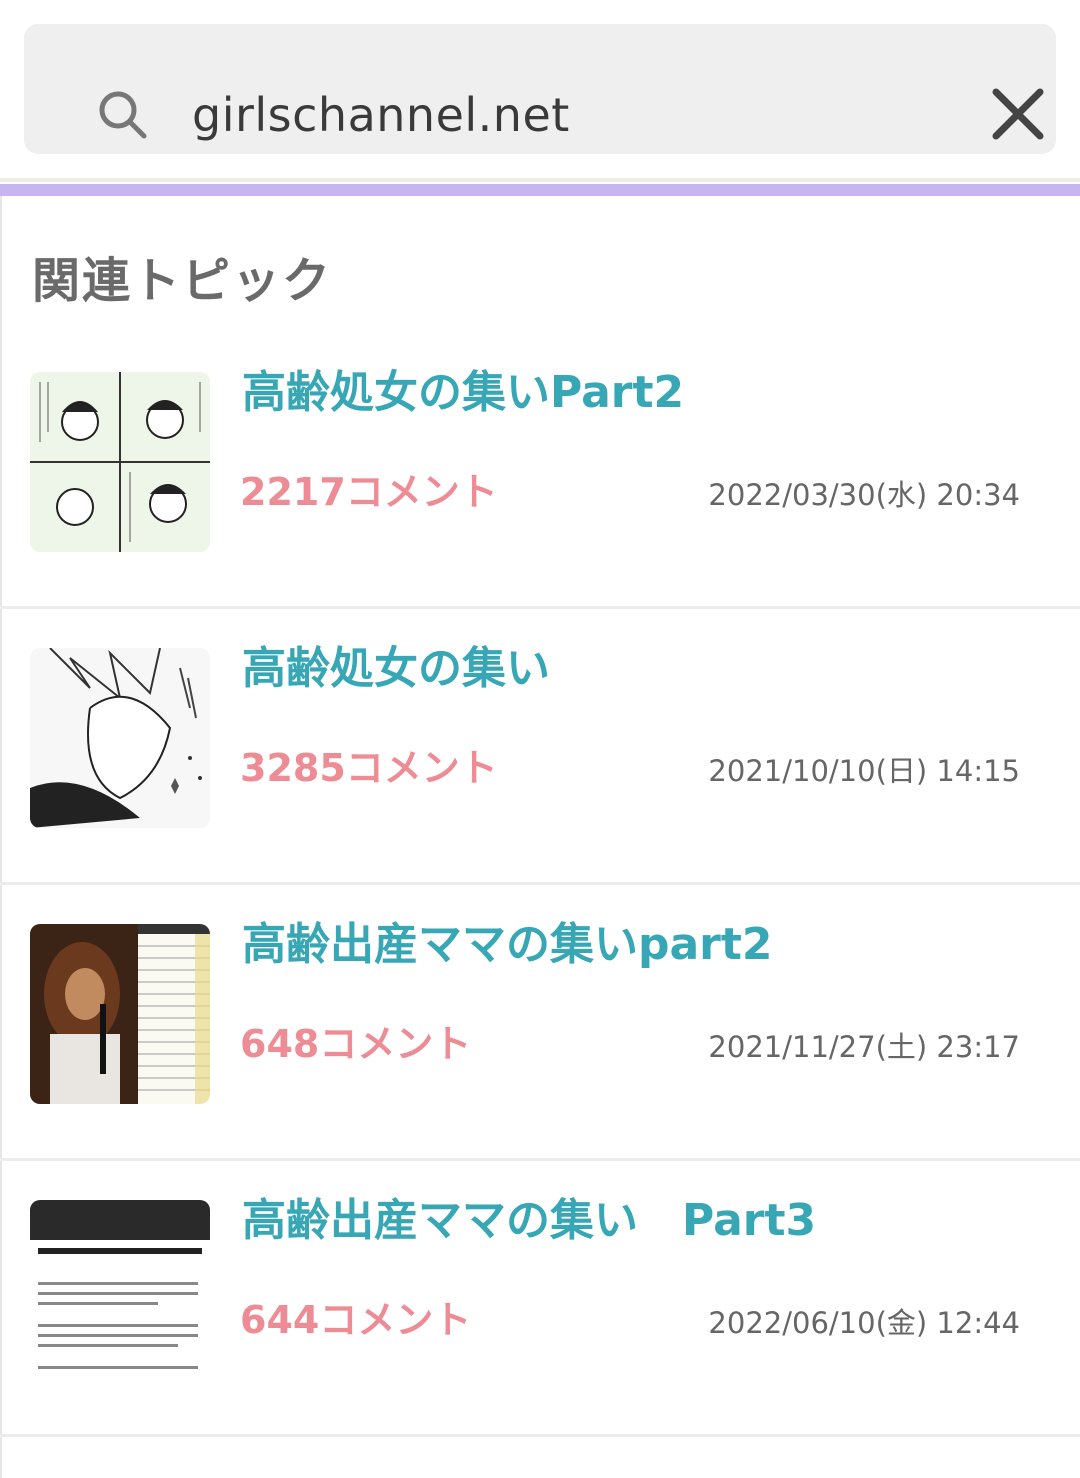  I want to click on topic-title: 高齢処女の集い, so click(396, 669).